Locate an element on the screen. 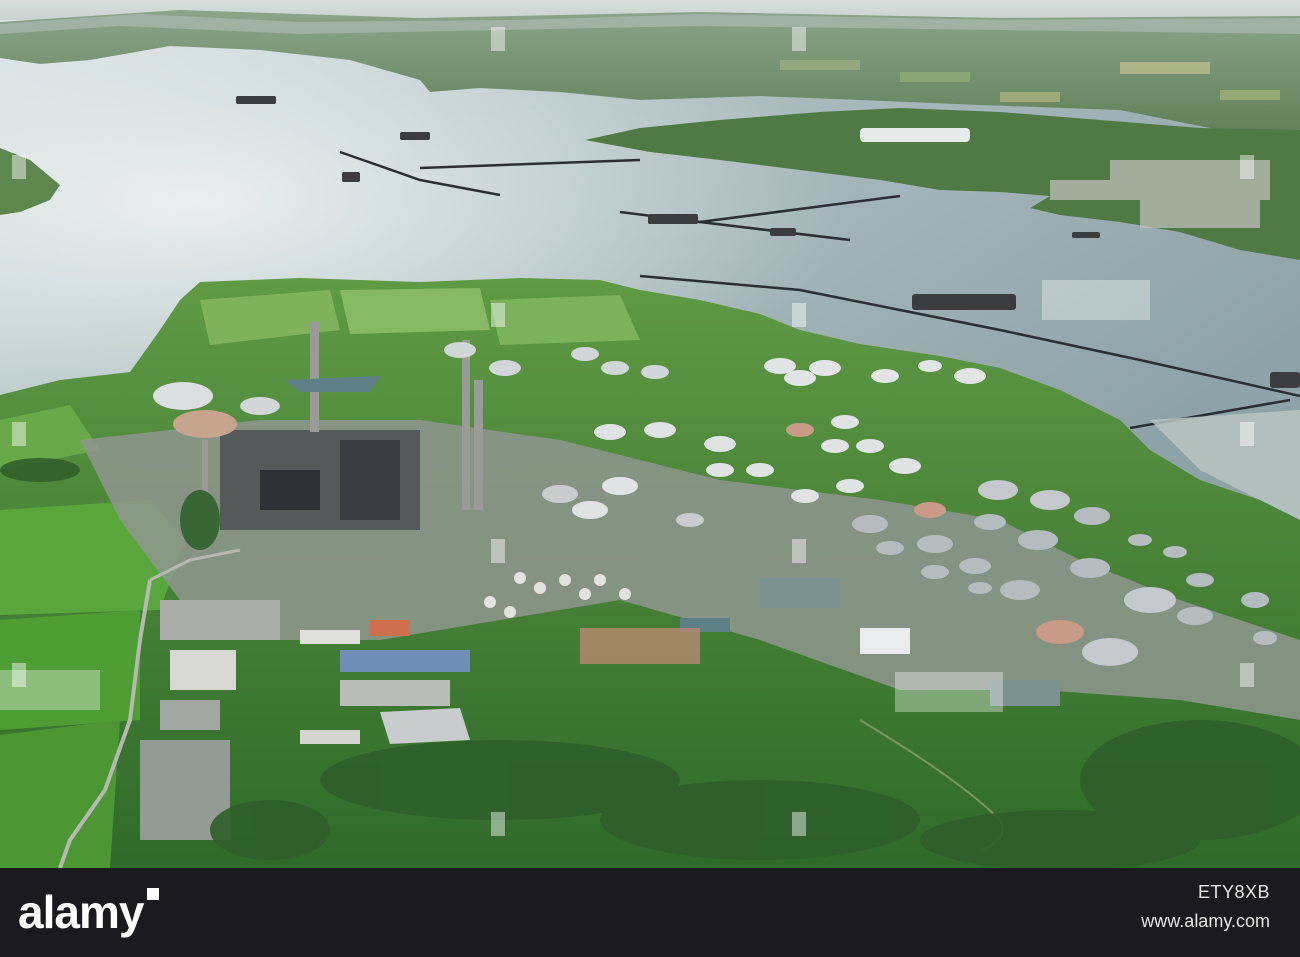 This screenshot has width=1300, height=957. image-id: ETY8XB is located at coordinates (1233, 892).